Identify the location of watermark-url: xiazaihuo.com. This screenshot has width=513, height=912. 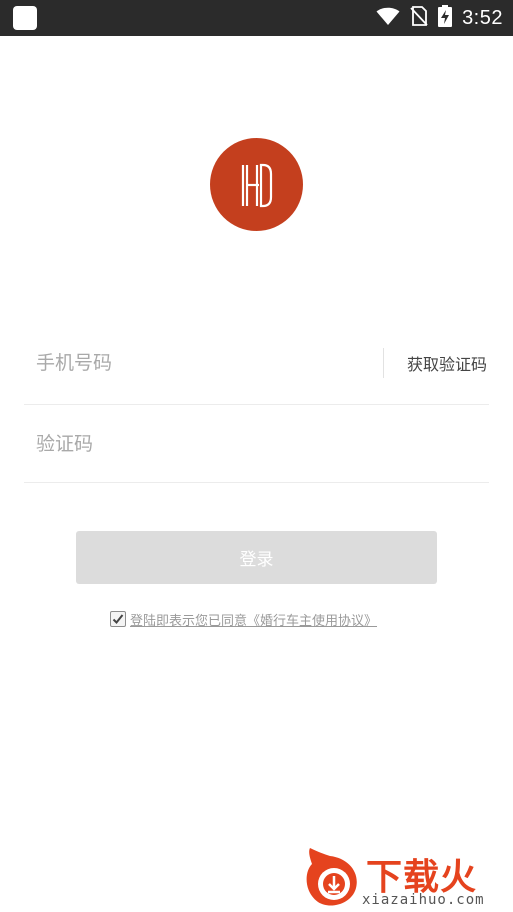
(423, 900).